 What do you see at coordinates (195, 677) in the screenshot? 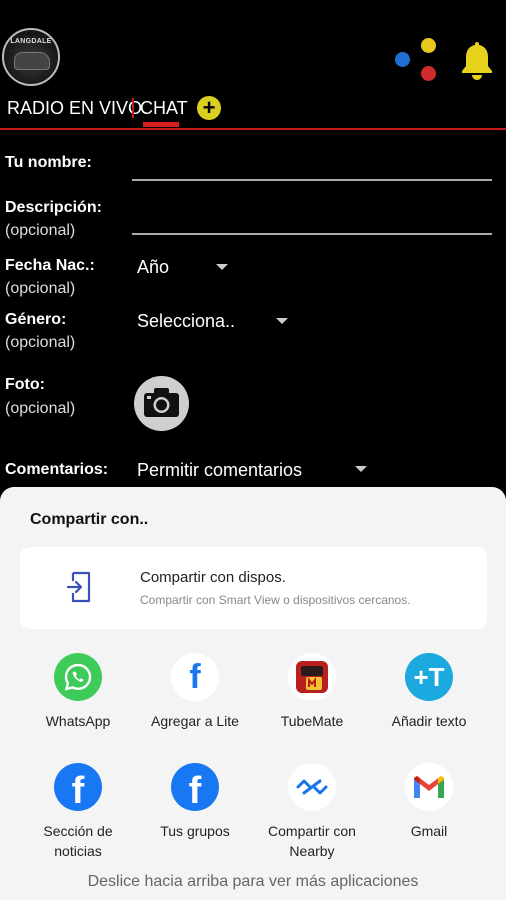
I see `facebook-lite-icon: f` at bounding box center [195, 677].